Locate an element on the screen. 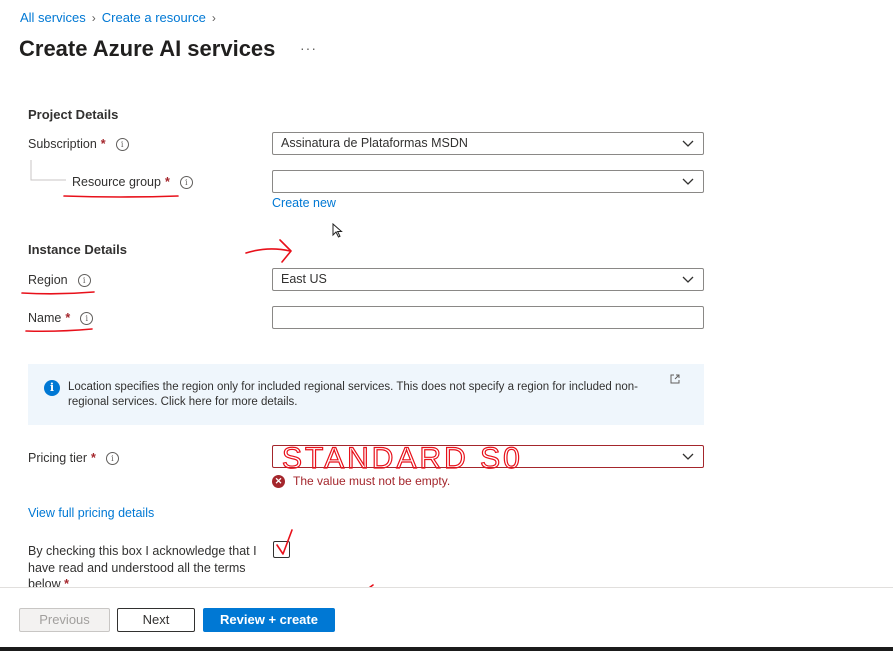 This screenshot has width=893, height=652. view-pricing-link: View full pricing details is located at coordinates (91, 513).